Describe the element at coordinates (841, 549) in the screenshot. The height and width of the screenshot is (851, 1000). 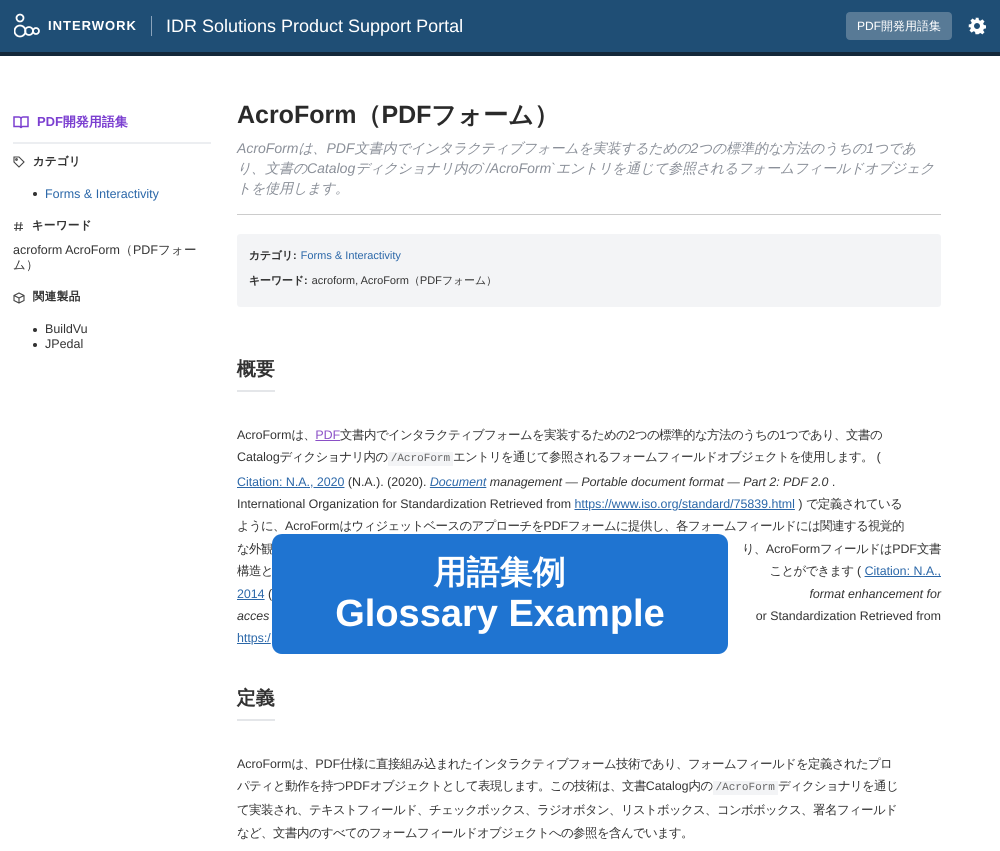
I see `body-text: り、AcroFormフィールドはPDF文書` at that location.